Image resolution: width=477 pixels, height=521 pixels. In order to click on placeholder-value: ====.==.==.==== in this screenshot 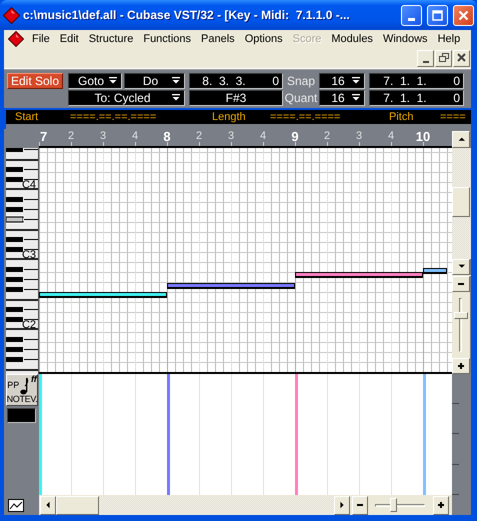, I will do `click(114, 117)`.